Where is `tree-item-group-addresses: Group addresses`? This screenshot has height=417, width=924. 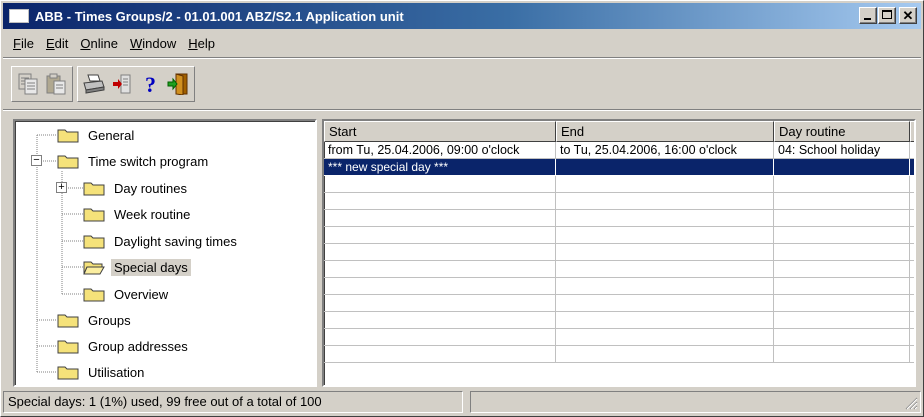
tree-item-group-addresses: Group addresses is located at coordinates (124, 346).